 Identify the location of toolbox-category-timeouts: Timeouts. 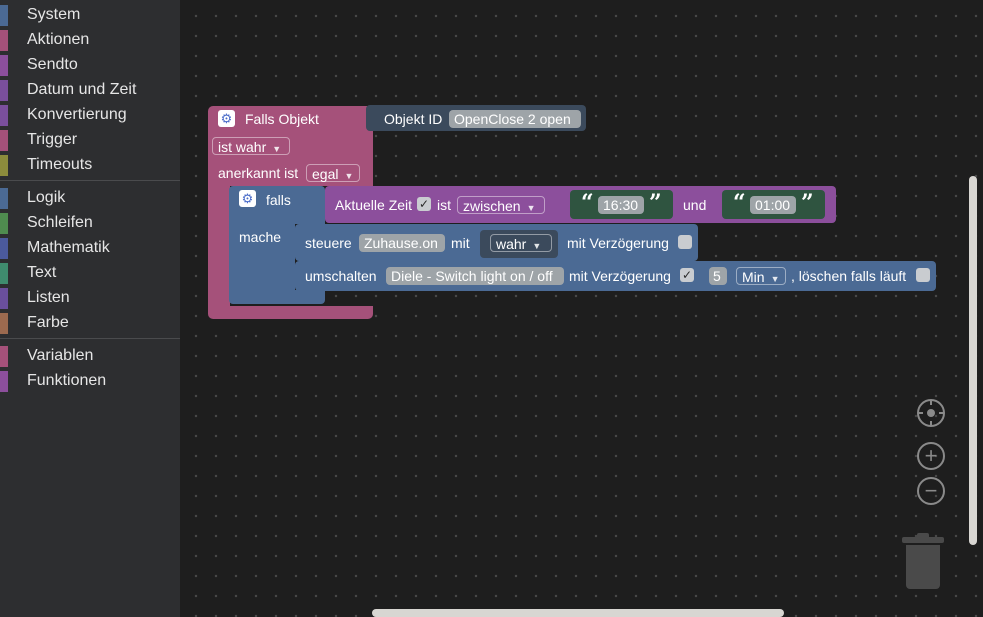
(90, 165).